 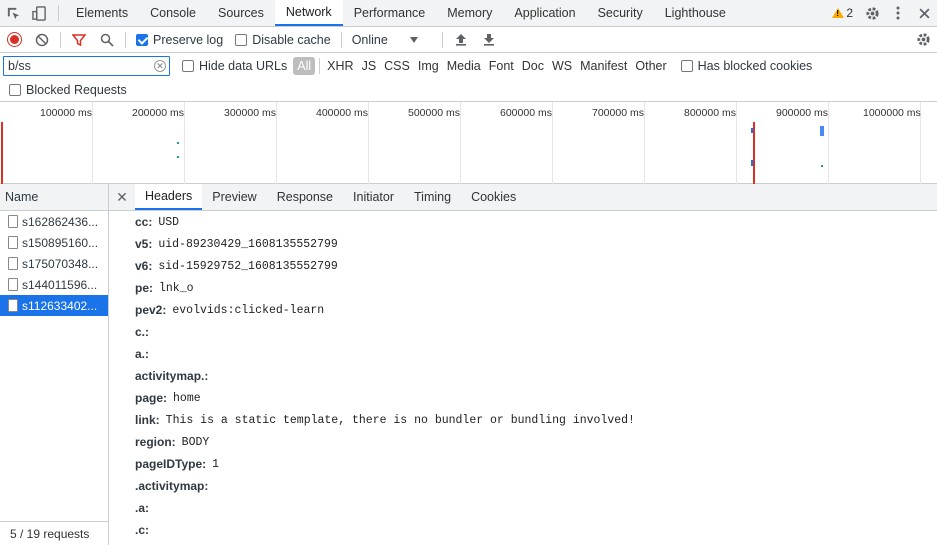 I want to click on blocked-requests-checkbox: Blocked Requests, so click(x=68, y=90).